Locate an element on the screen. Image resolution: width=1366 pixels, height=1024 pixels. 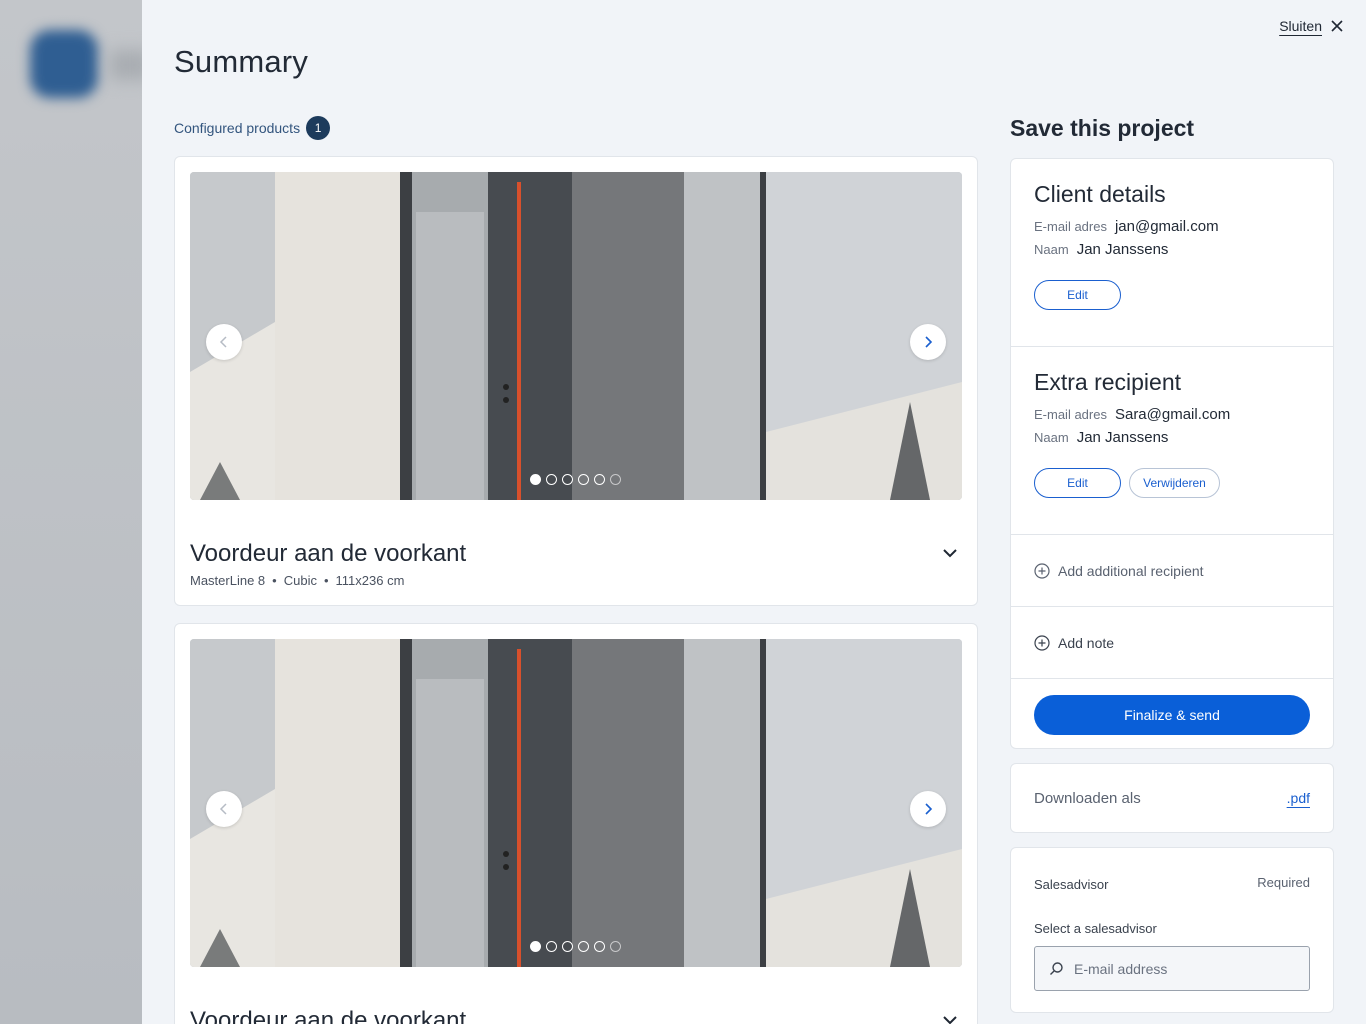
add-recipient-label: Add additional recipient is located at coordinates (1131, 570).